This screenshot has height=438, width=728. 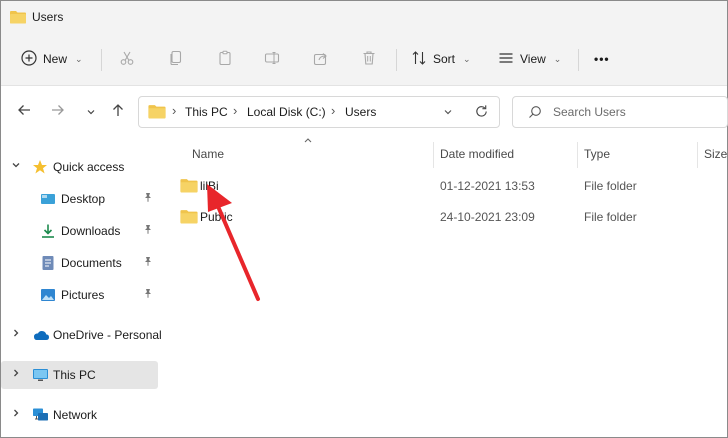 What do you see at coordinates (91, 263) in the screenshot?
I see `sidebar-item-label: Documents` at bounding box center [91, 263].